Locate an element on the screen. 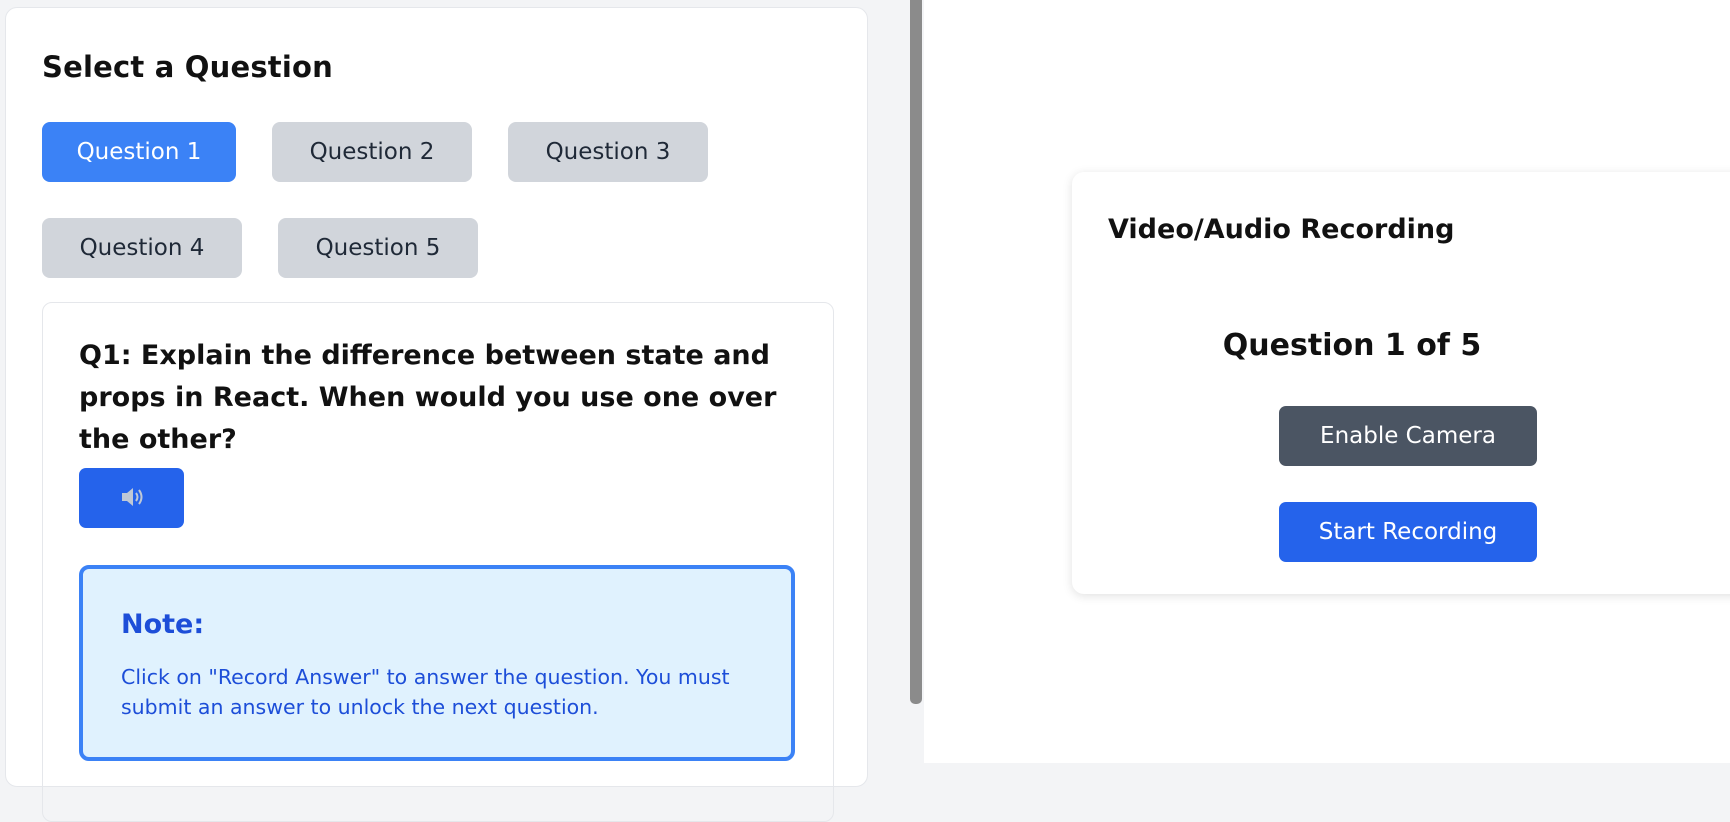 This screenshot has height=822, width=1730. read-question-aloud-button is located at coordinates (131, 498).